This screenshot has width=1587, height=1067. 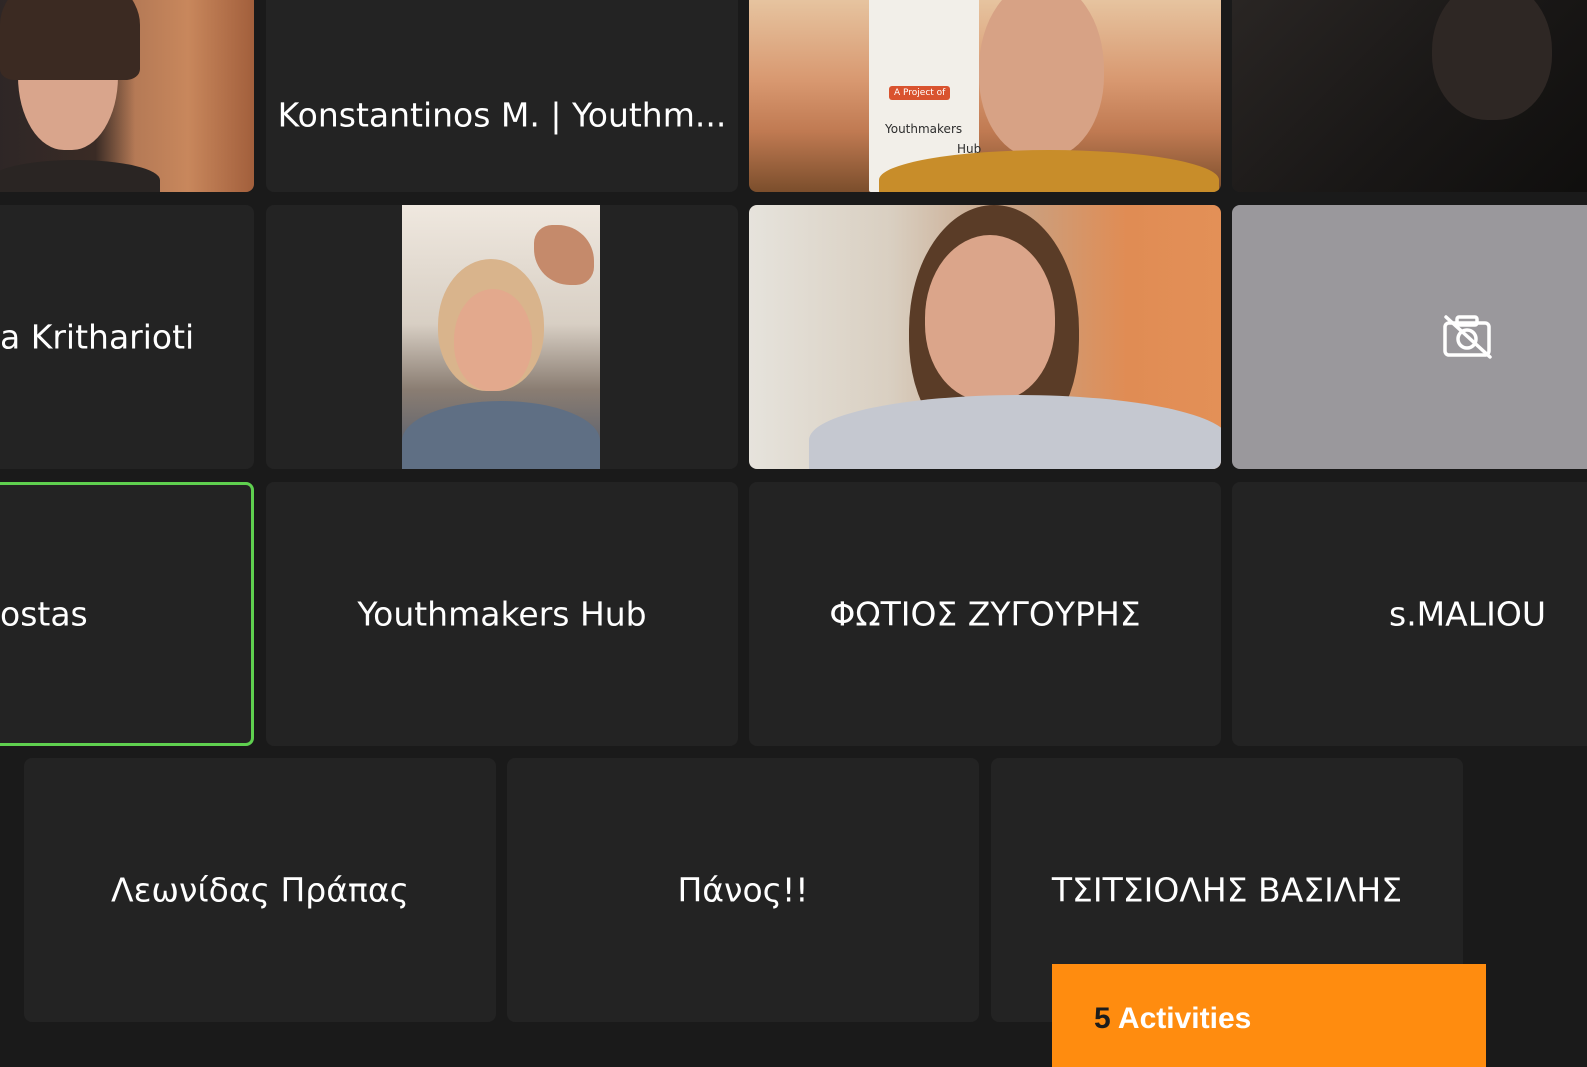 I want to click on participant-video: A Project of Youthmakers Hub, so click(x=985, y=96).